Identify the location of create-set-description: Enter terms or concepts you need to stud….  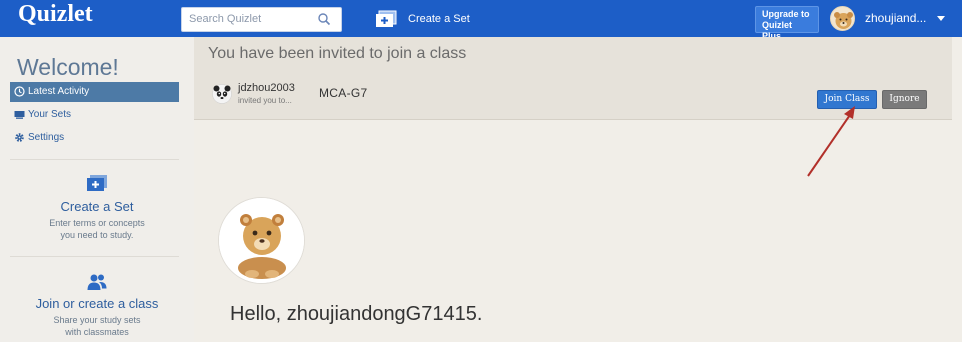
(97, 229).